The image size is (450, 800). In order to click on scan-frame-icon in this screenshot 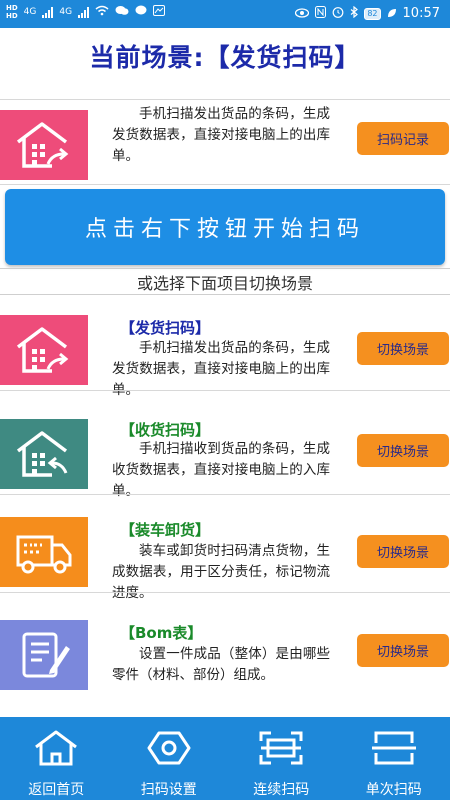, I will do `click(281, 748)`.